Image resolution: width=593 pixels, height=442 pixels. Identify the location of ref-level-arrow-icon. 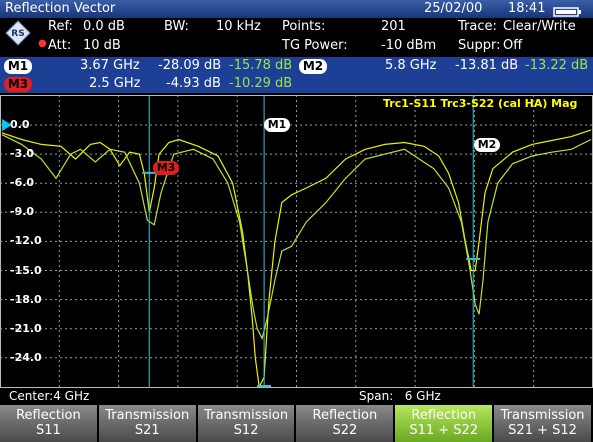
(7, 125).